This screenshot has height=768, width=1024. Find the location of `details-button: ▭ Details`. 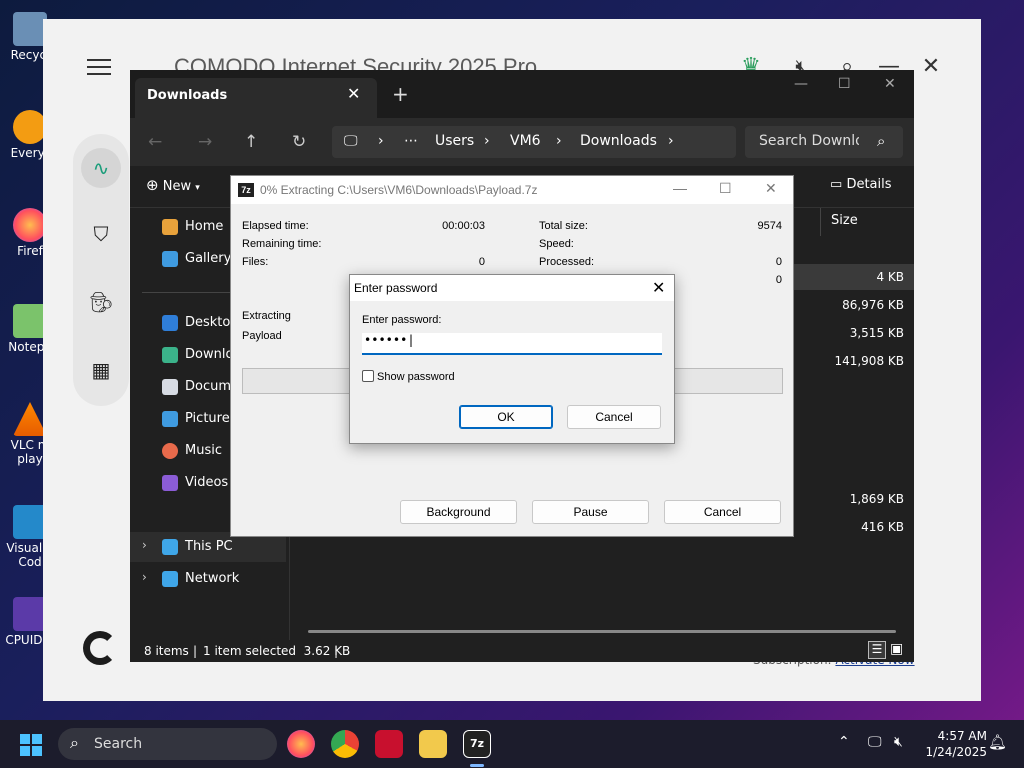

details-button: ▭ Details is located at coordinates (861, 184).